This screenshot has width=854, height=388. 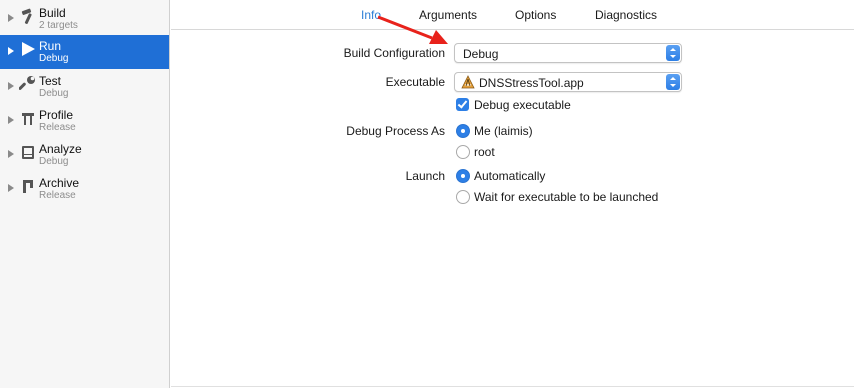 What do you see at coordinates (59, 183) in the screenshot?
I see `sidebar-item-title: Archive` at bounding box center [59, 183].